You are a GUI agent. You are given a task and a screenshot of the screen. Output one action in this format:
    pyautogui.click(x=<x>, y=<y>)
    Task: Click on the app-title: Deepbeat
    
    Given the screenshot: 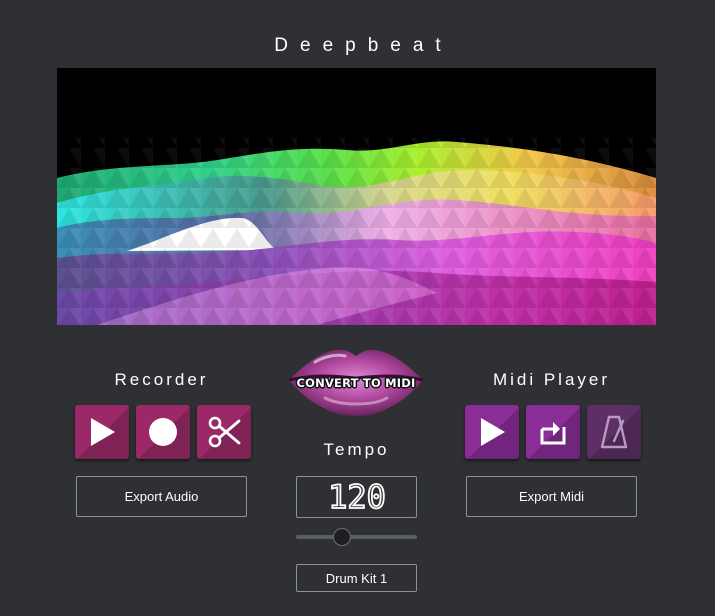 What is the action you would take?
    pyautogui.click(x=363, y=45)
    